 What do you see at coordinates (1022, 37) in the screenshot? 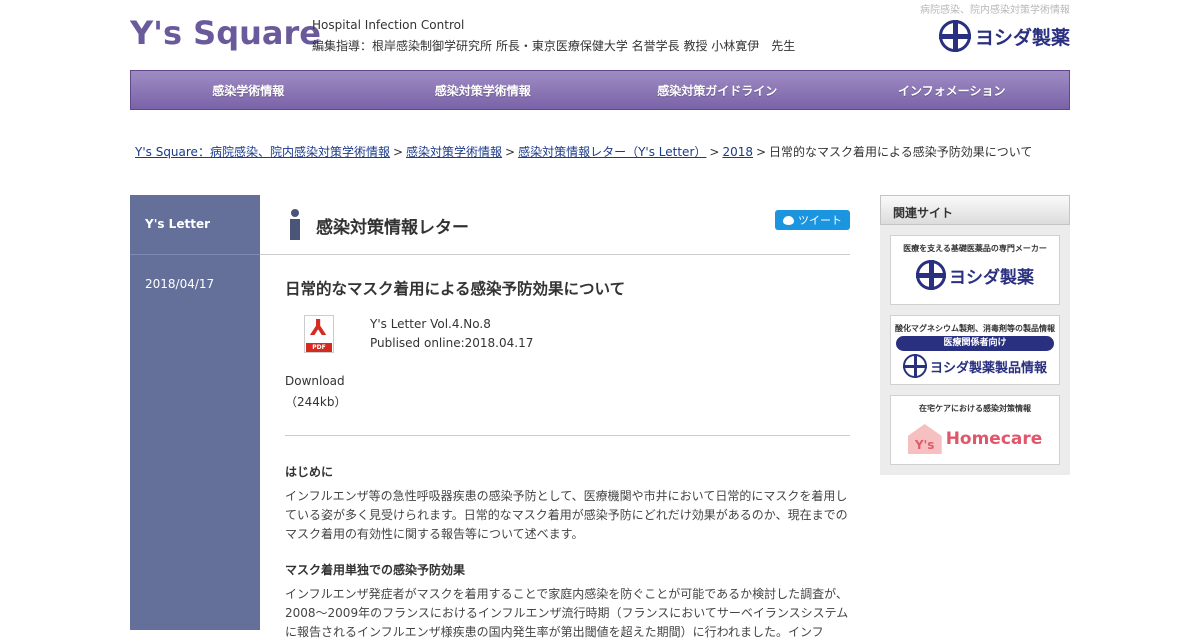
I see `brand-name: ヨシダ製薬` at bounding box center [1022, 37].